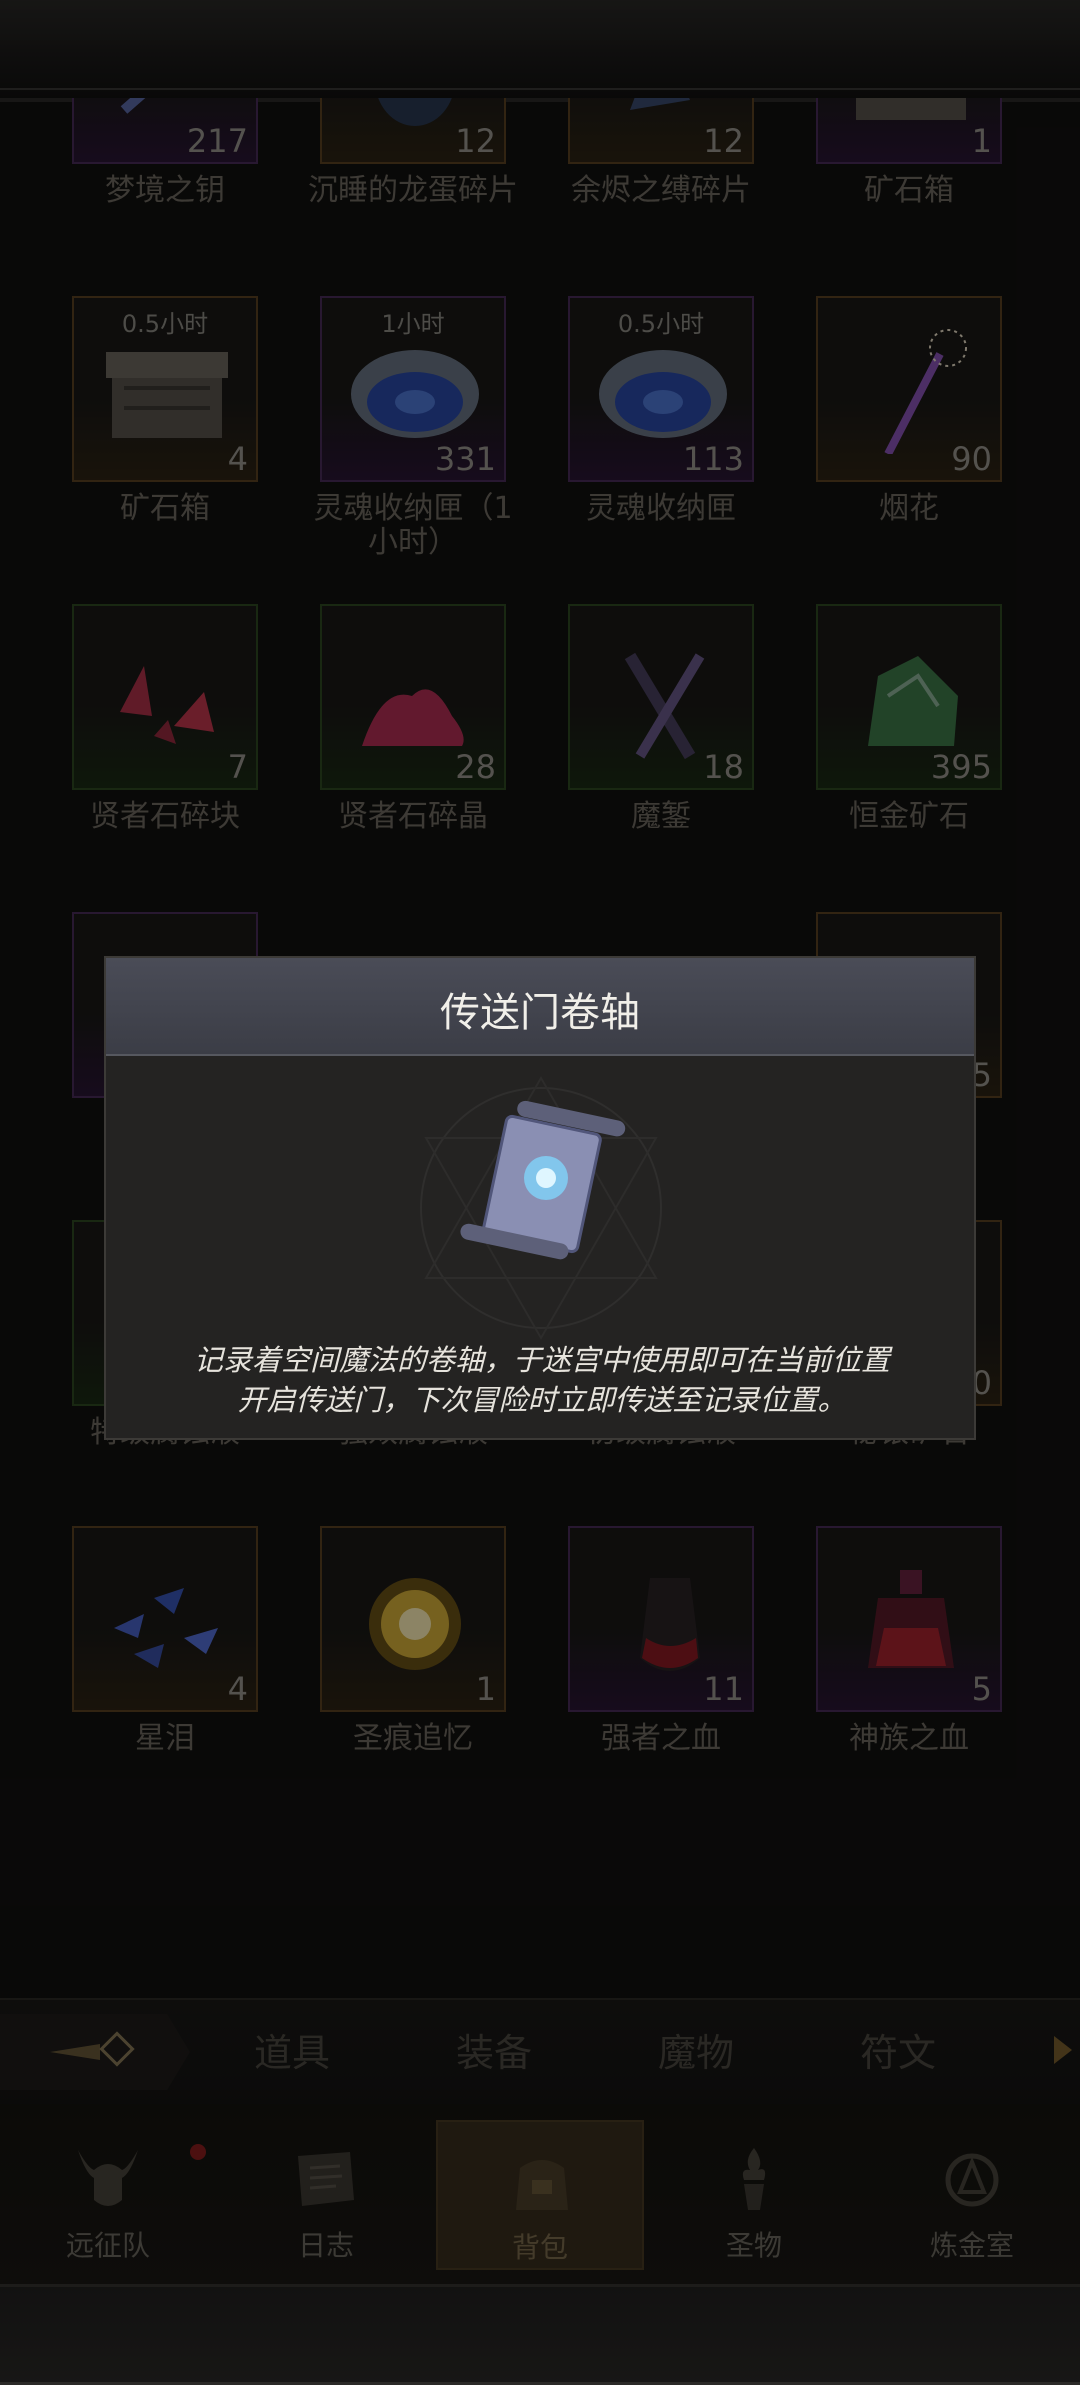 This screenshot has height=2385, width=1080. What do you see at coordinates (540, 1013) in the screenshot?
I see `dialog-title: 传送门卷轴` at bounding box center [540, 1013].